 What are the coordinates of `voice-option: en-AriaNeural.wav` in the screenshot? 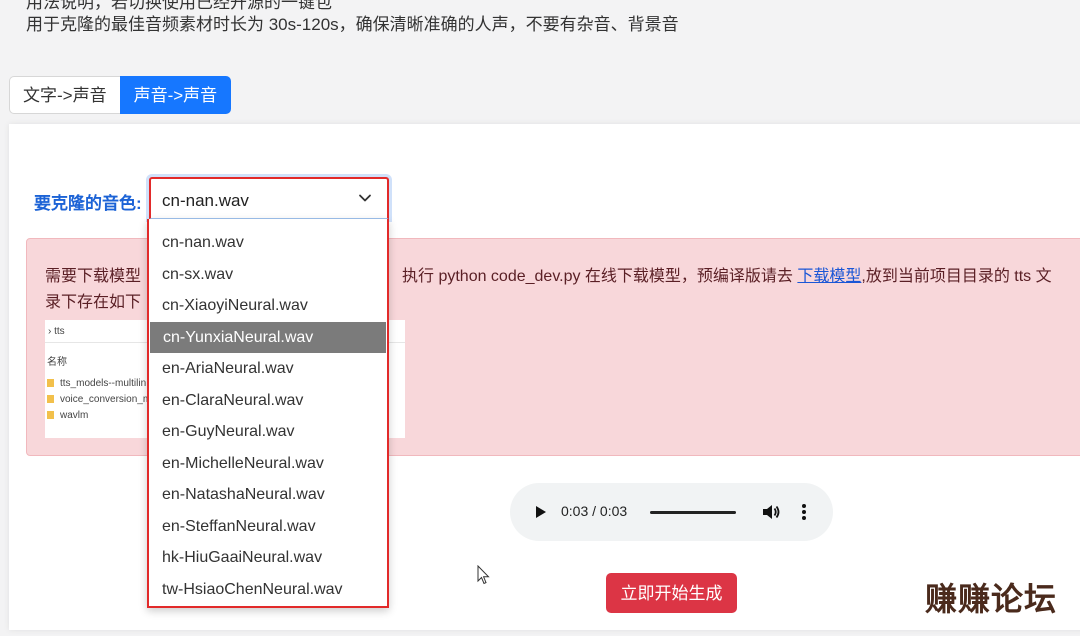 It's located at (268, 369).